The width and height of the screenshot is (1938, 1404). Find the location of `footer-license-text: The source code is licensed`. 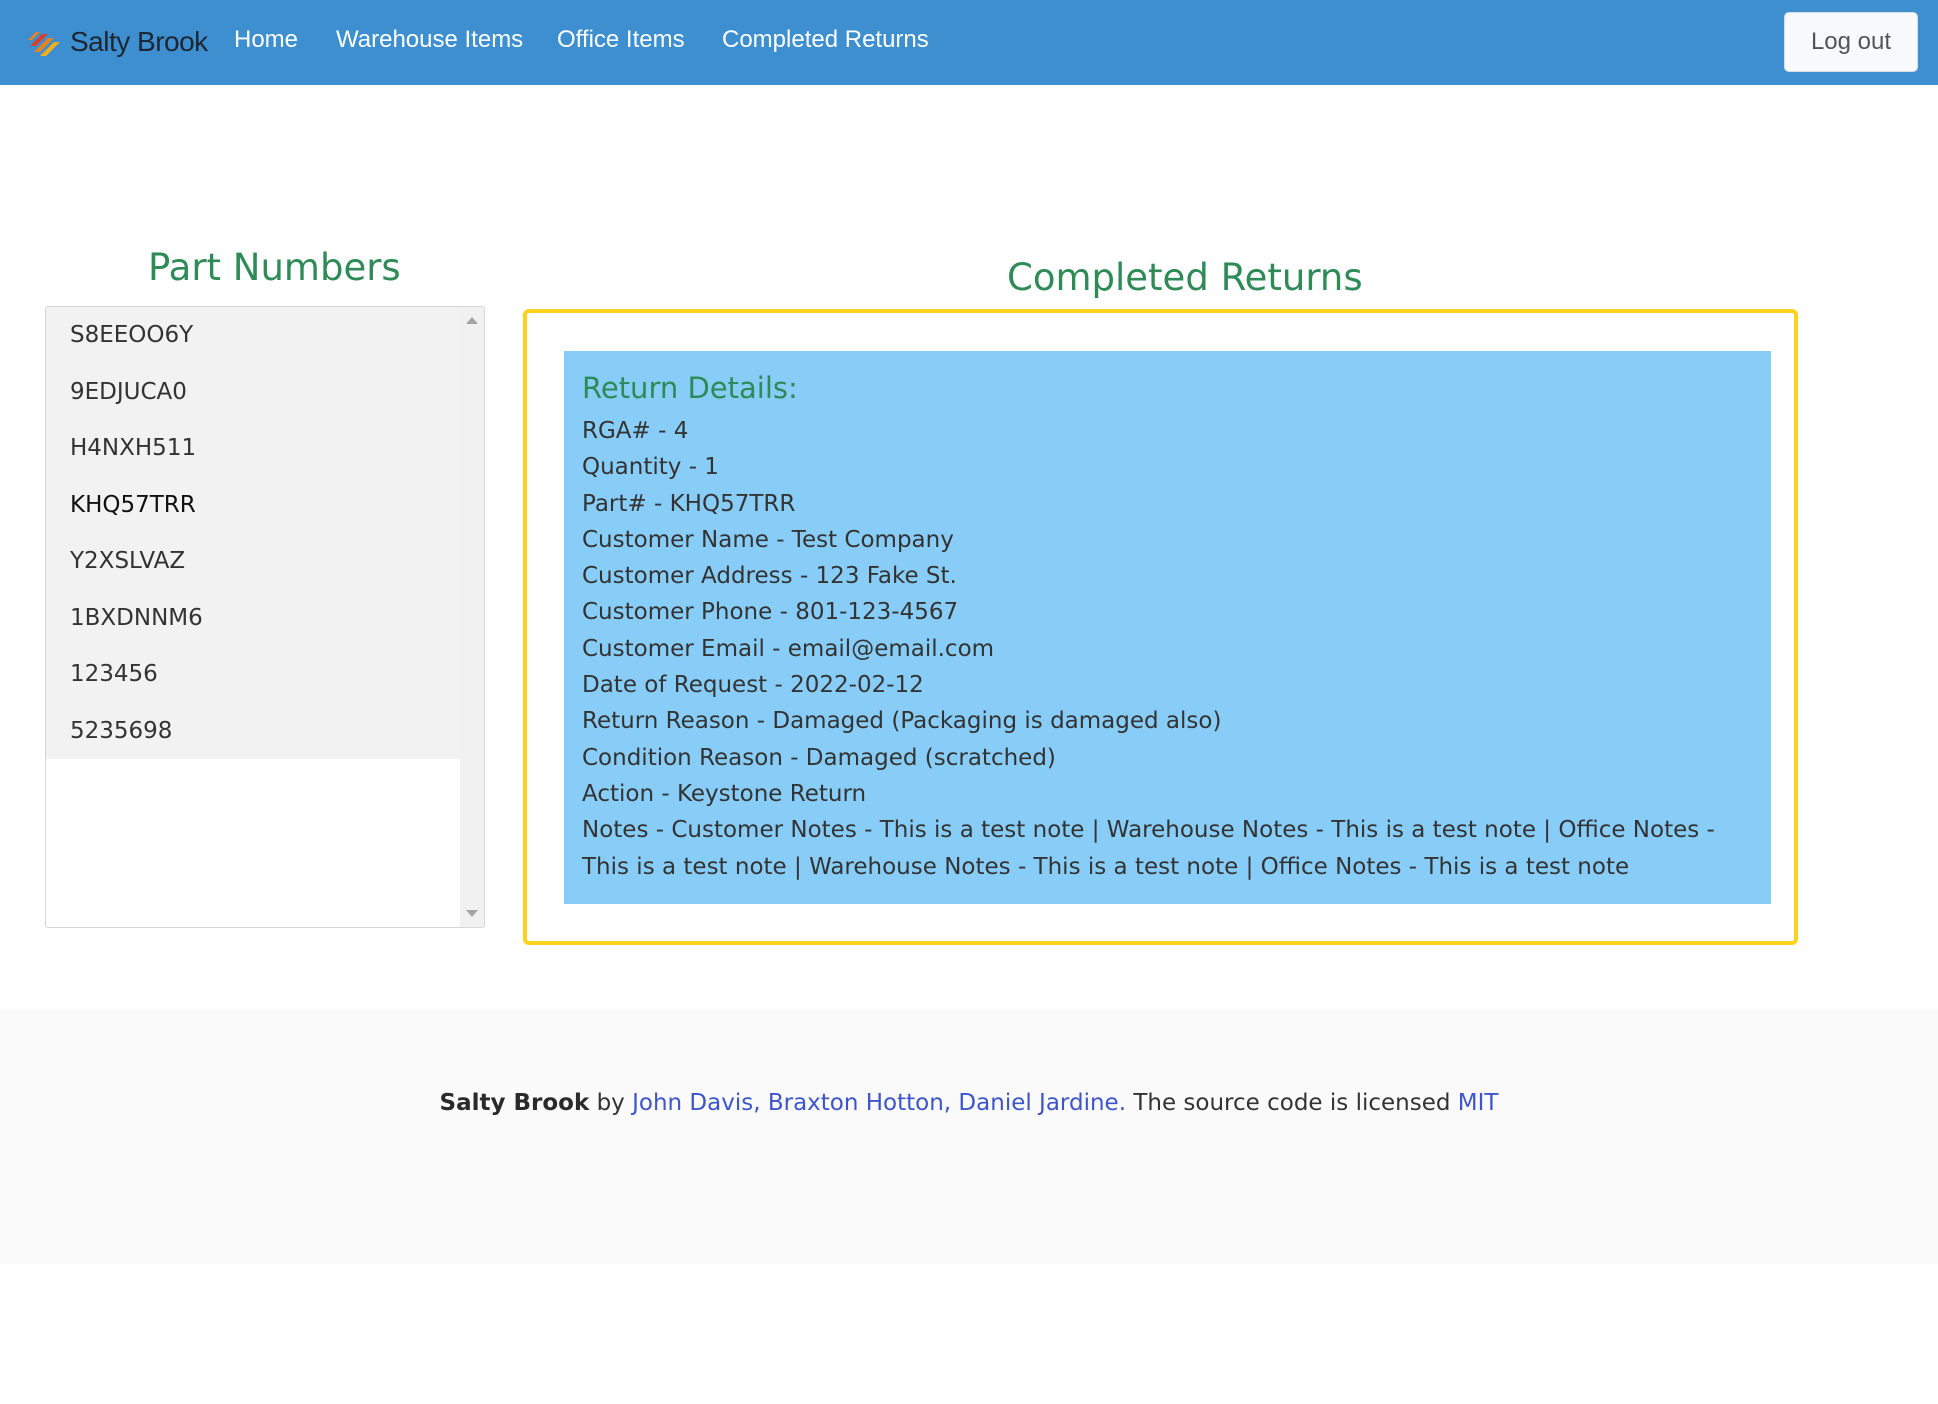

footer-license-text: The source code is licensed is located at coordinates (1292, 1103).